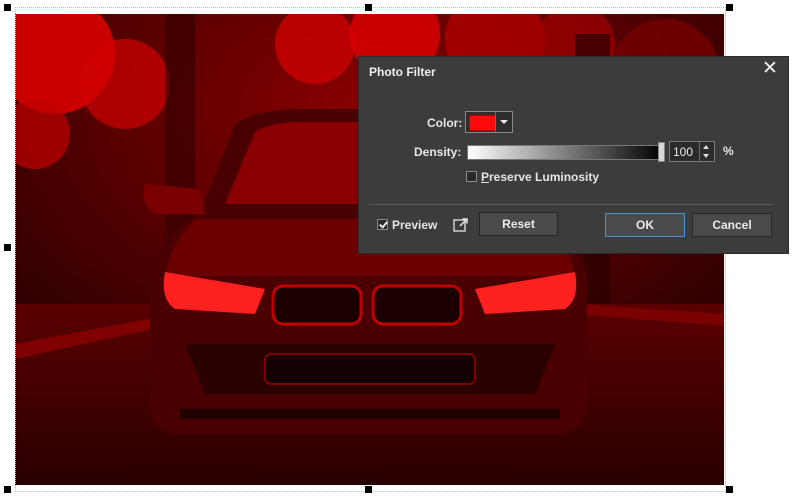  I want to click on divider, so click(571, 204).